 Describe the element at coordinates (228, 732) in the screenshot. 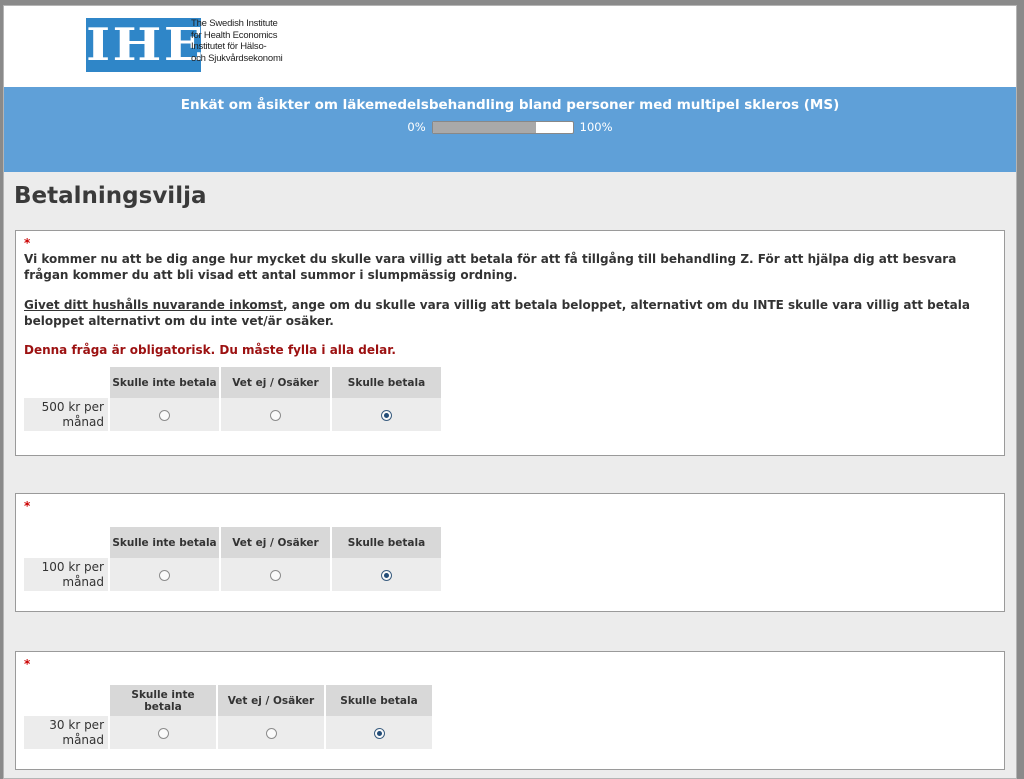

I see `answer-row: 30 kr per månad` at that location.